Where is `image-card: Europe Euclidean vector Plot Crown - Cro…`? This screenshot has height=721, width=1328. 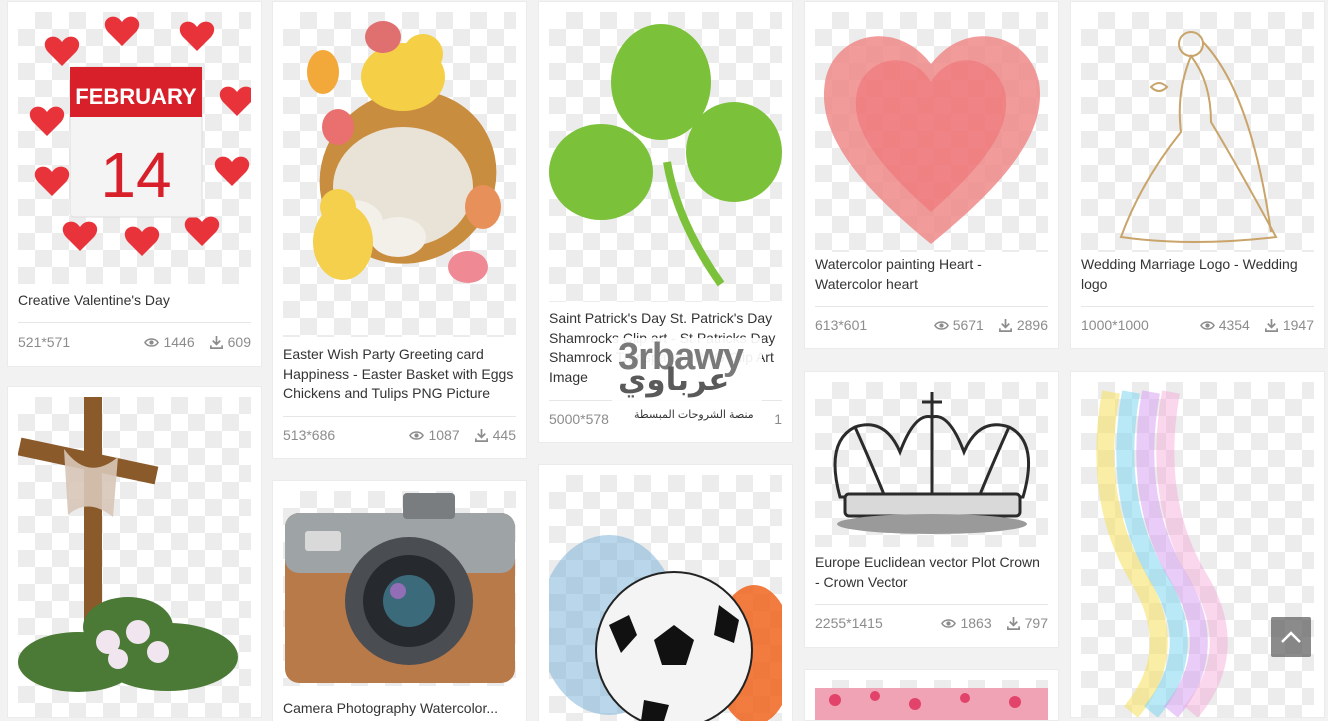 image-card: Europe Euclidean vector Plot Crown - Cro… is located at coordinates (931, 509).